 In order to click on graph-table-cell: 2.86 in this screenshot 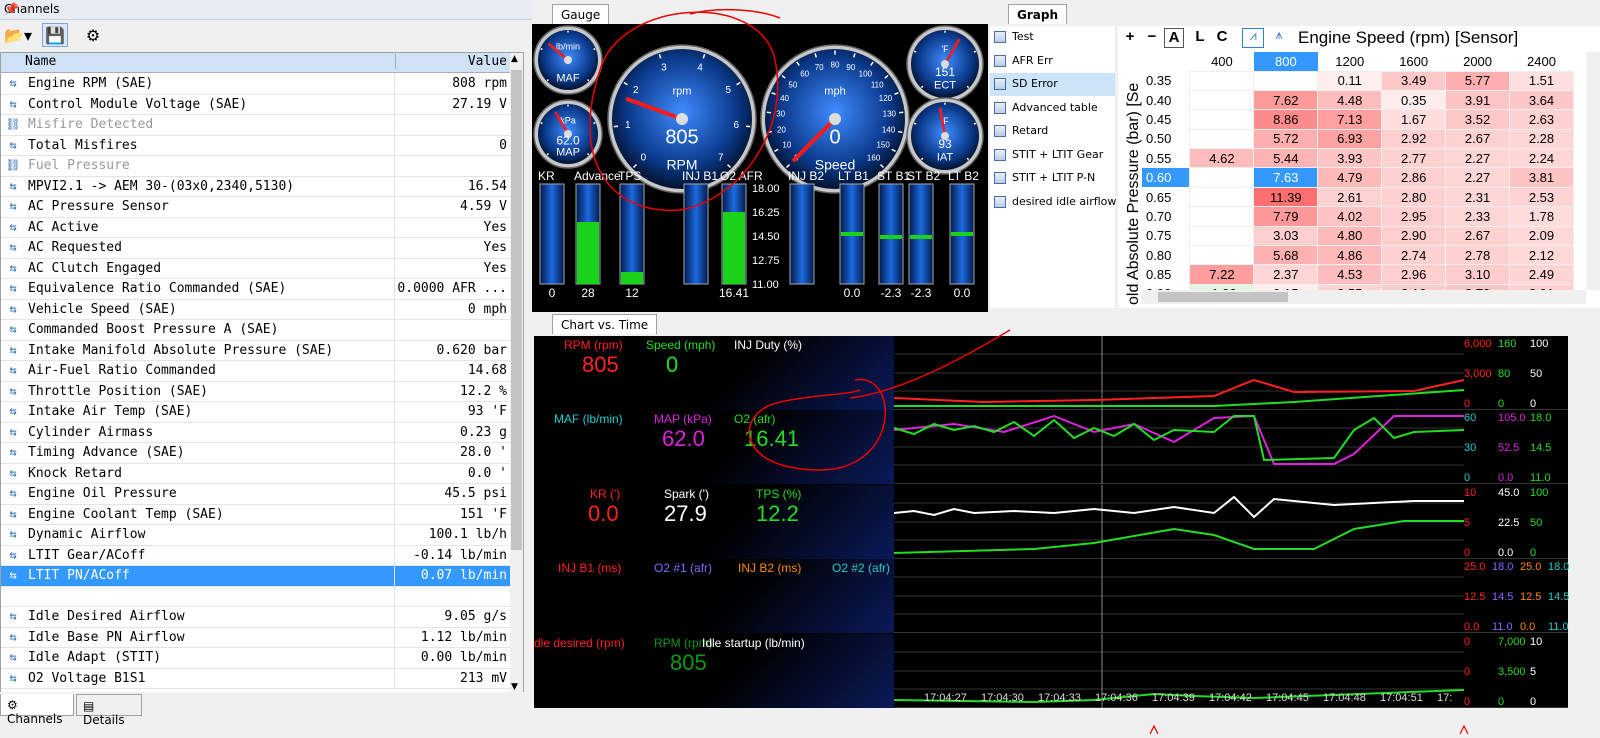, I will do `click(1414, 177)`.